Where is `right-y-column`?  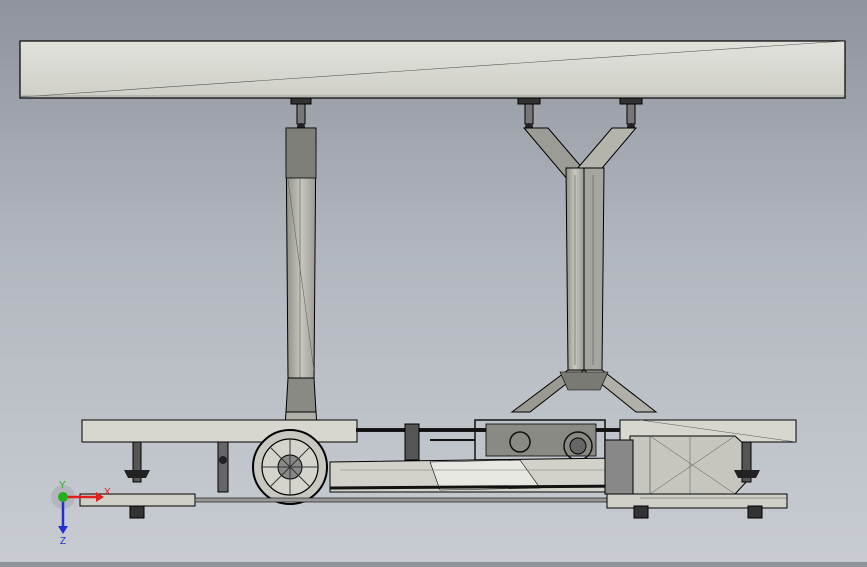 right-y-column is located at coordinates (584, 270).